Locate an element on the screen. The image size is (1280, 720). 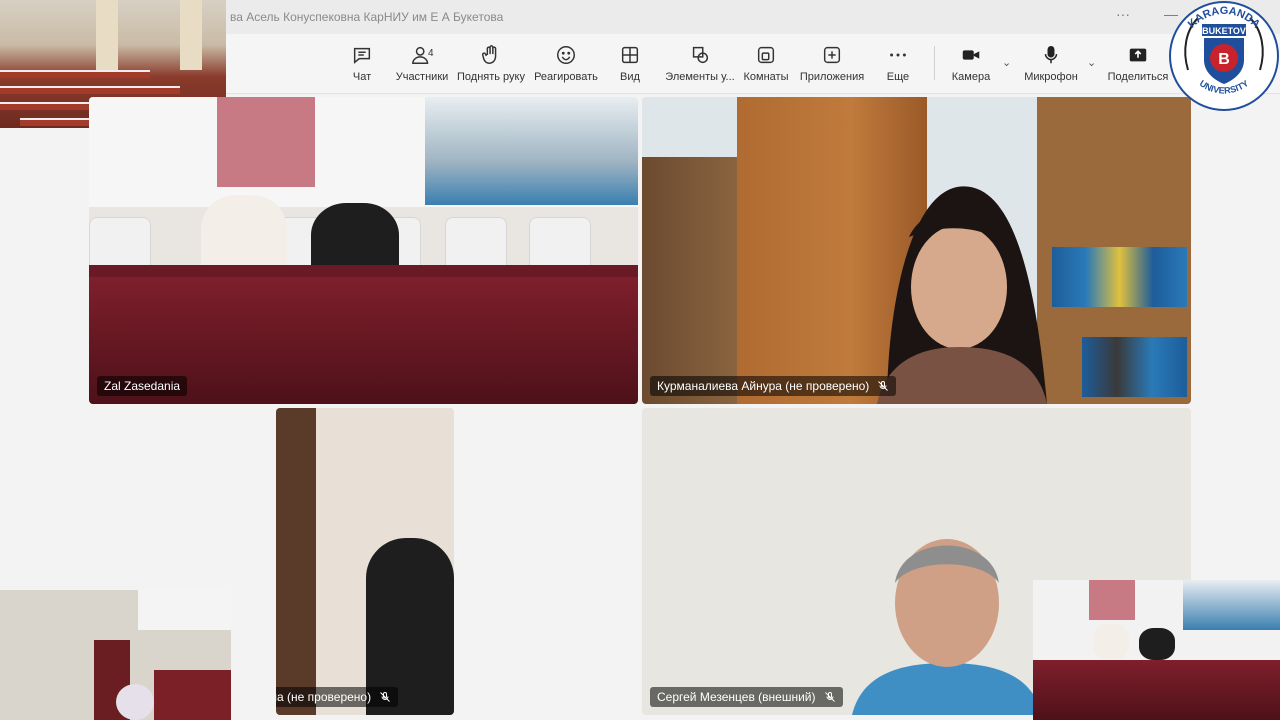
logo-middle-text: BUKETOV is located at coordinates (1224, 31).